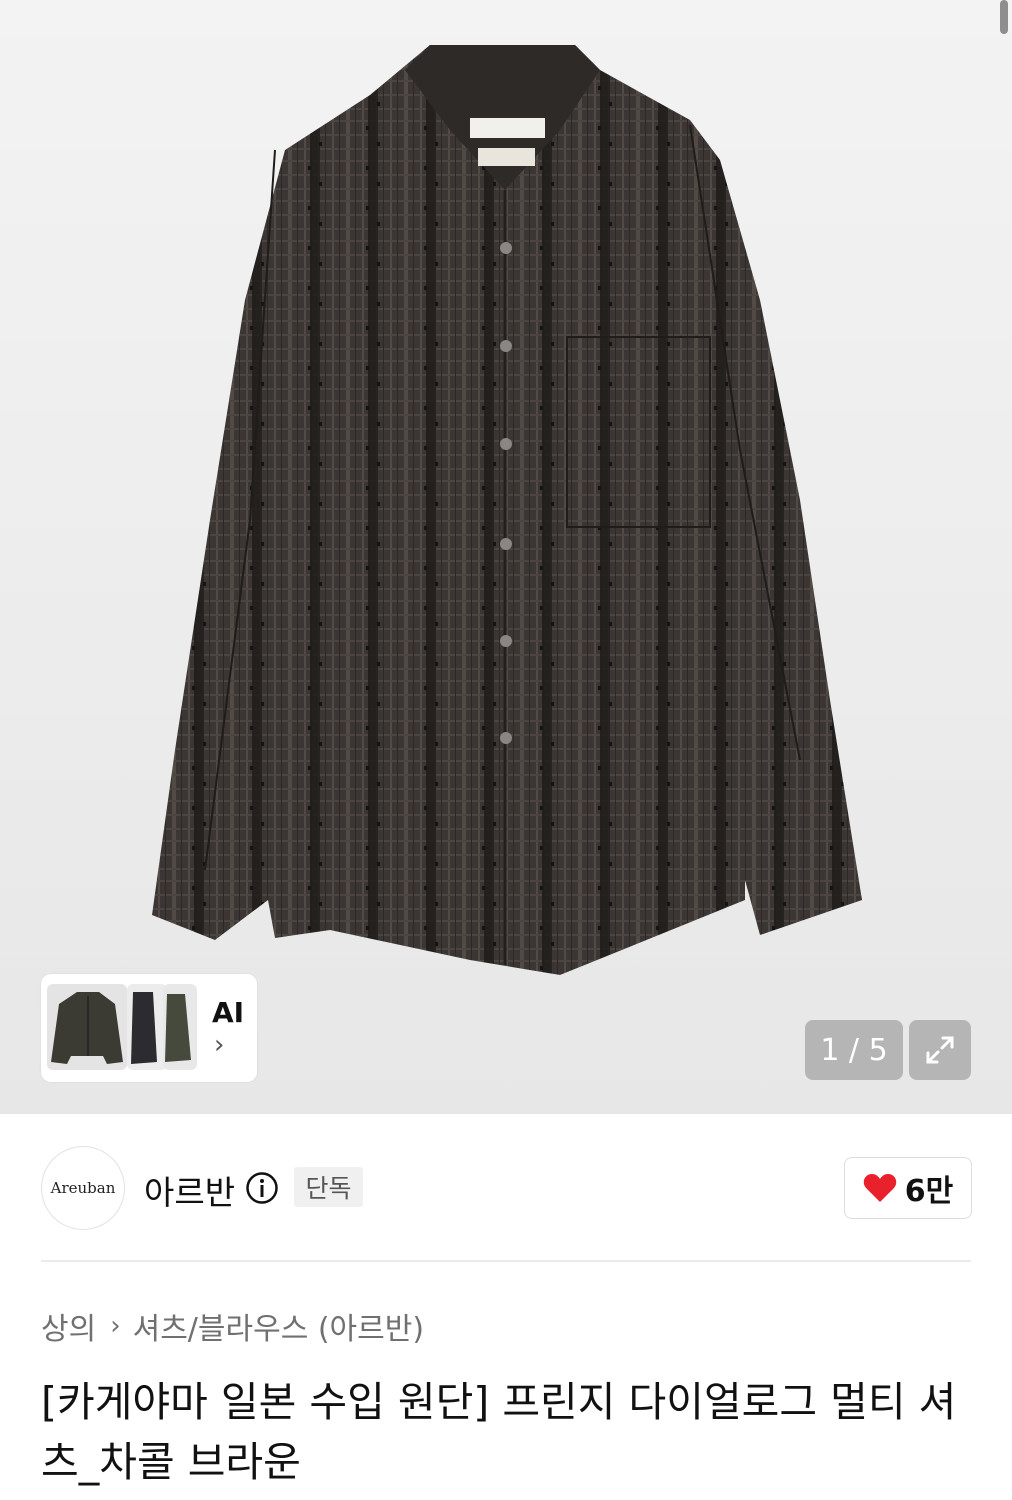 This screenshot has width=1012, height=1500. Describe the element at coordinates (328, 1187) in the screenshot. I see `exclusive-badge: 단독` at that location.